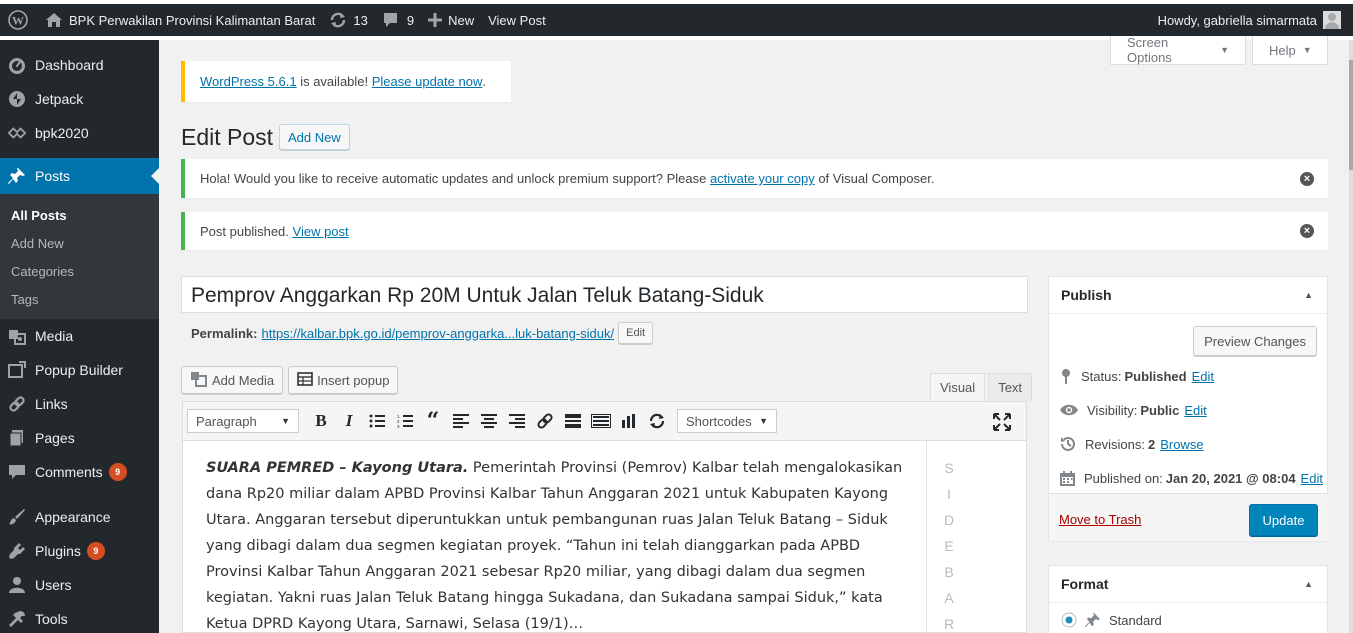 This screenshot has width=1353, height=633. Describe the element at coordinates (17, 133) in the screenshot. I see `bpk2020-icon` at that location.